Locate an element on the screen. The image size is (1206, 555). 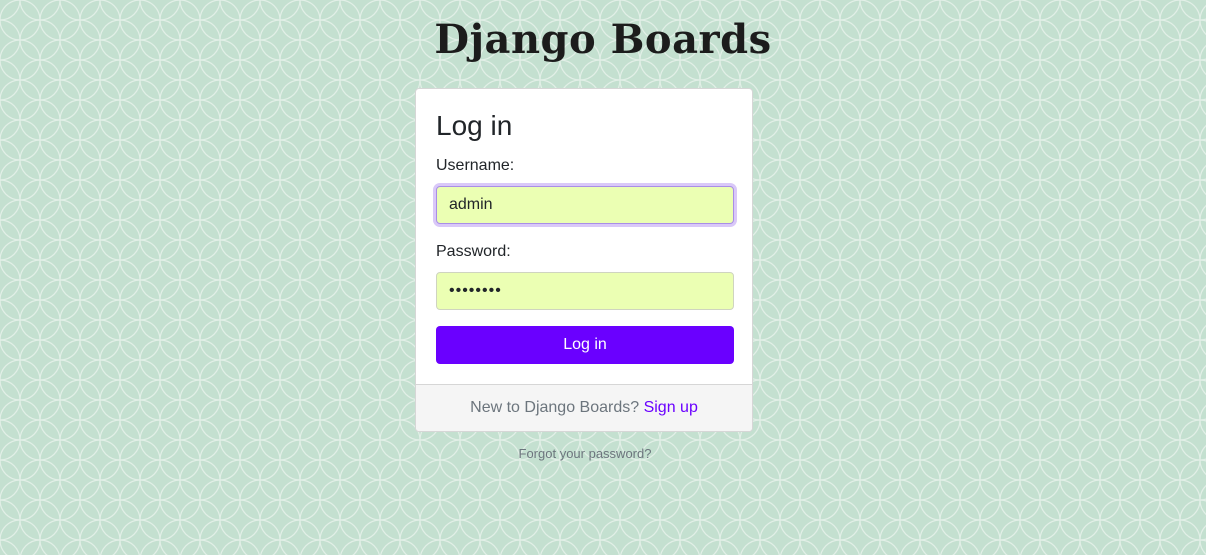
login-button: Log in is located at coordinates (585, 345).